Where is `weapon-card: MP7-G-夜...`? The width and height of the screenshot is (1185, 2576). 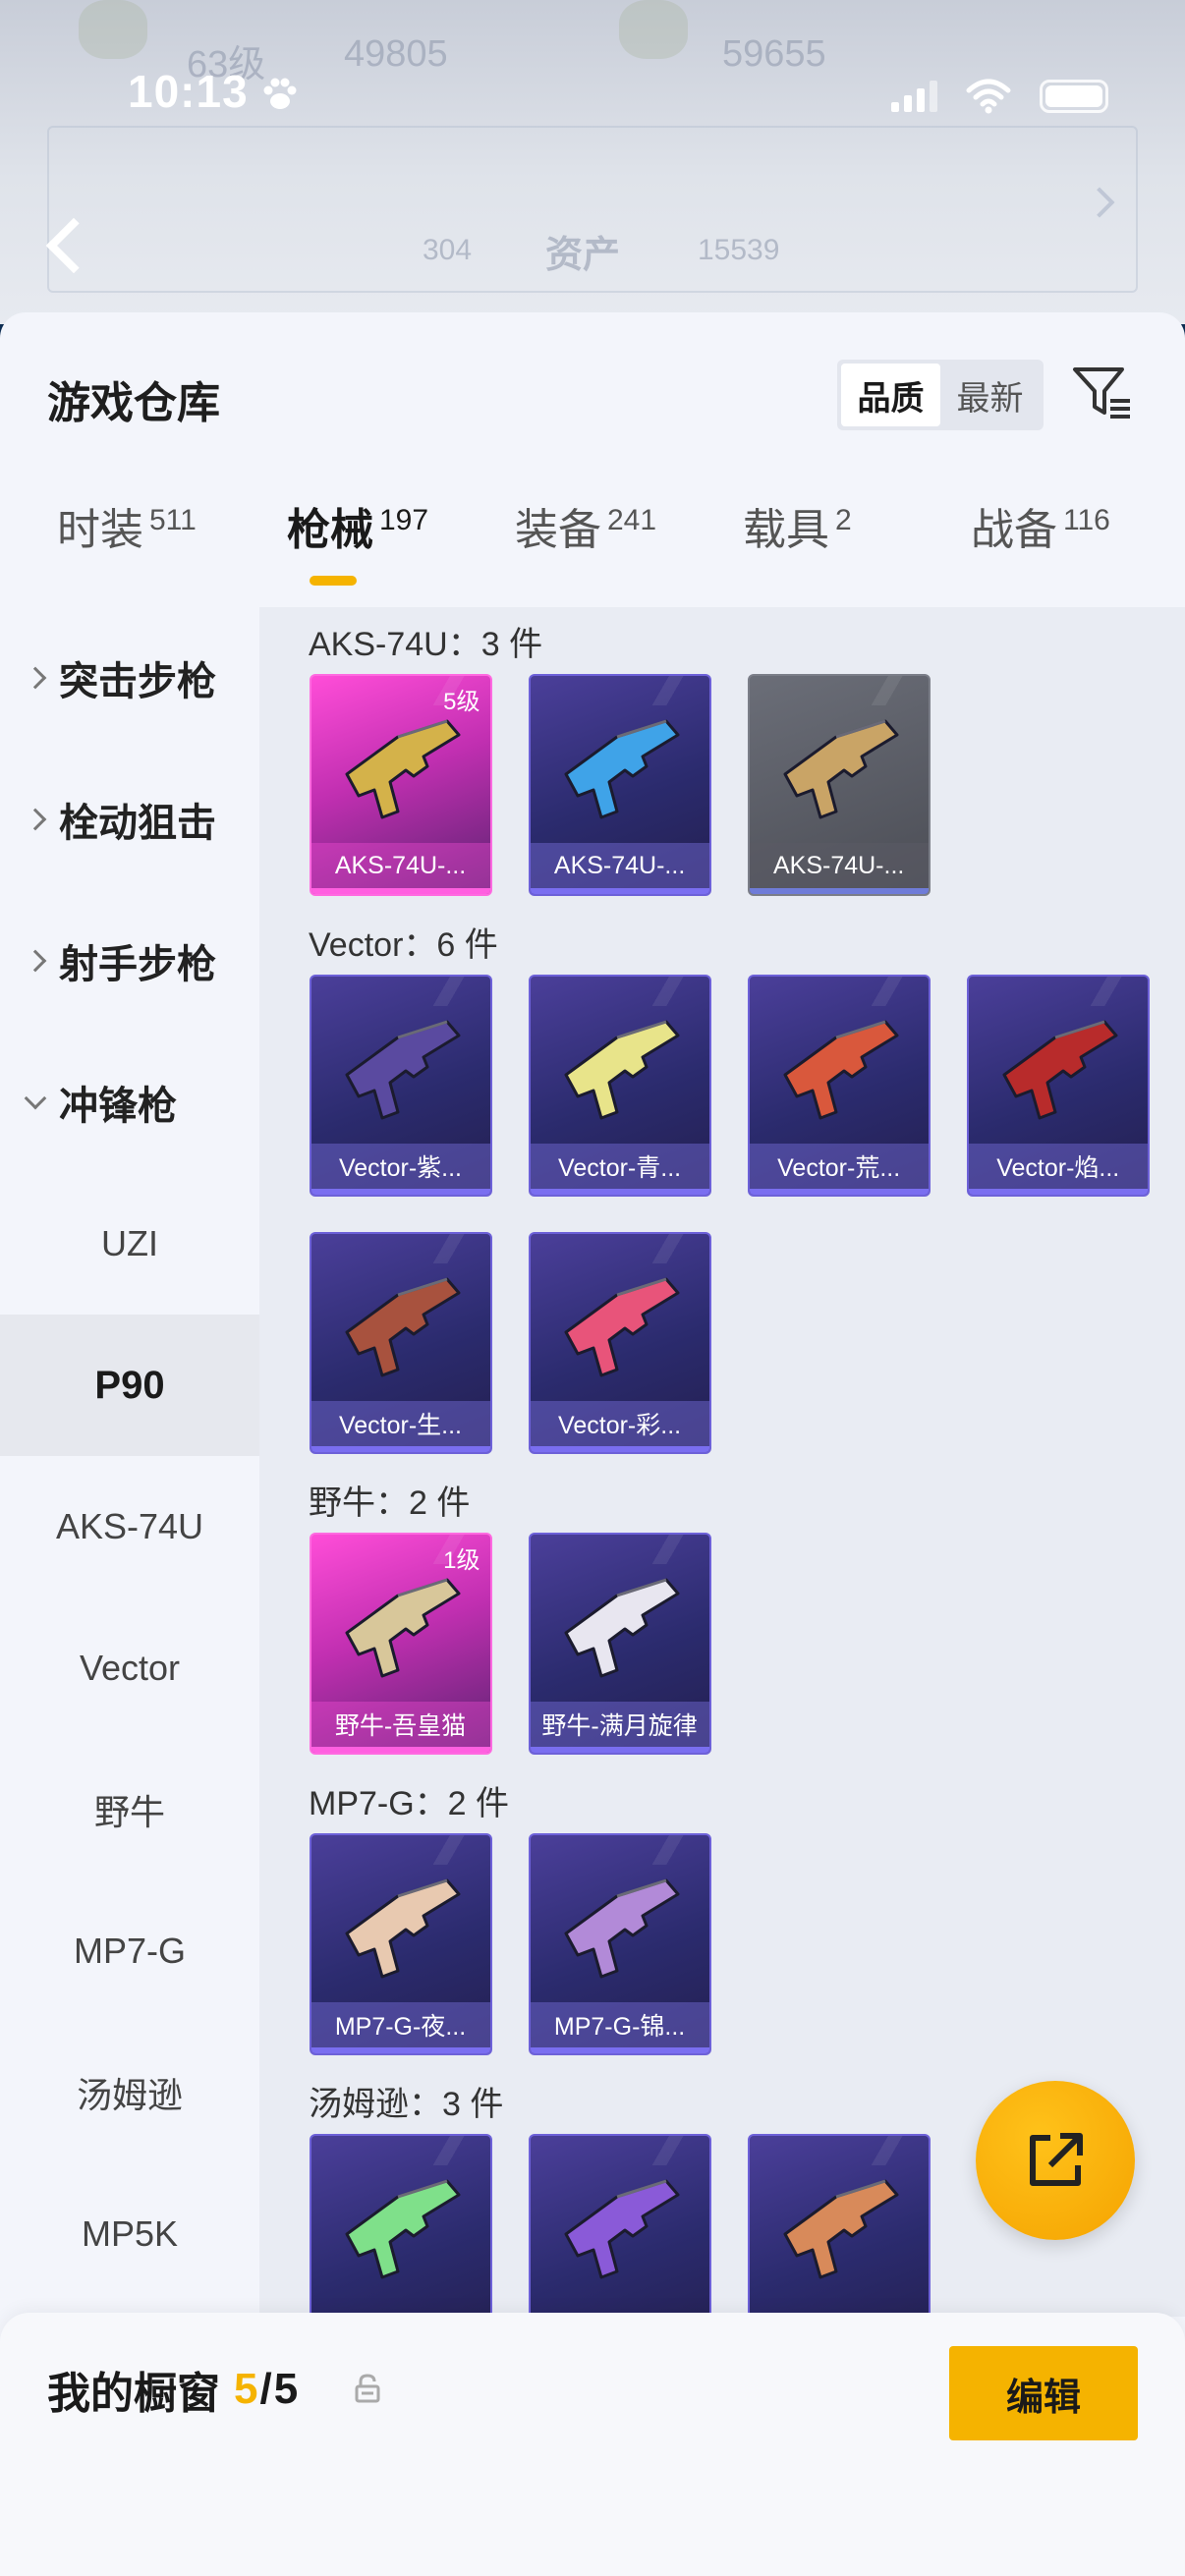
weapon-card: MP7-G-夜... is located at coordinates (401, 1944).